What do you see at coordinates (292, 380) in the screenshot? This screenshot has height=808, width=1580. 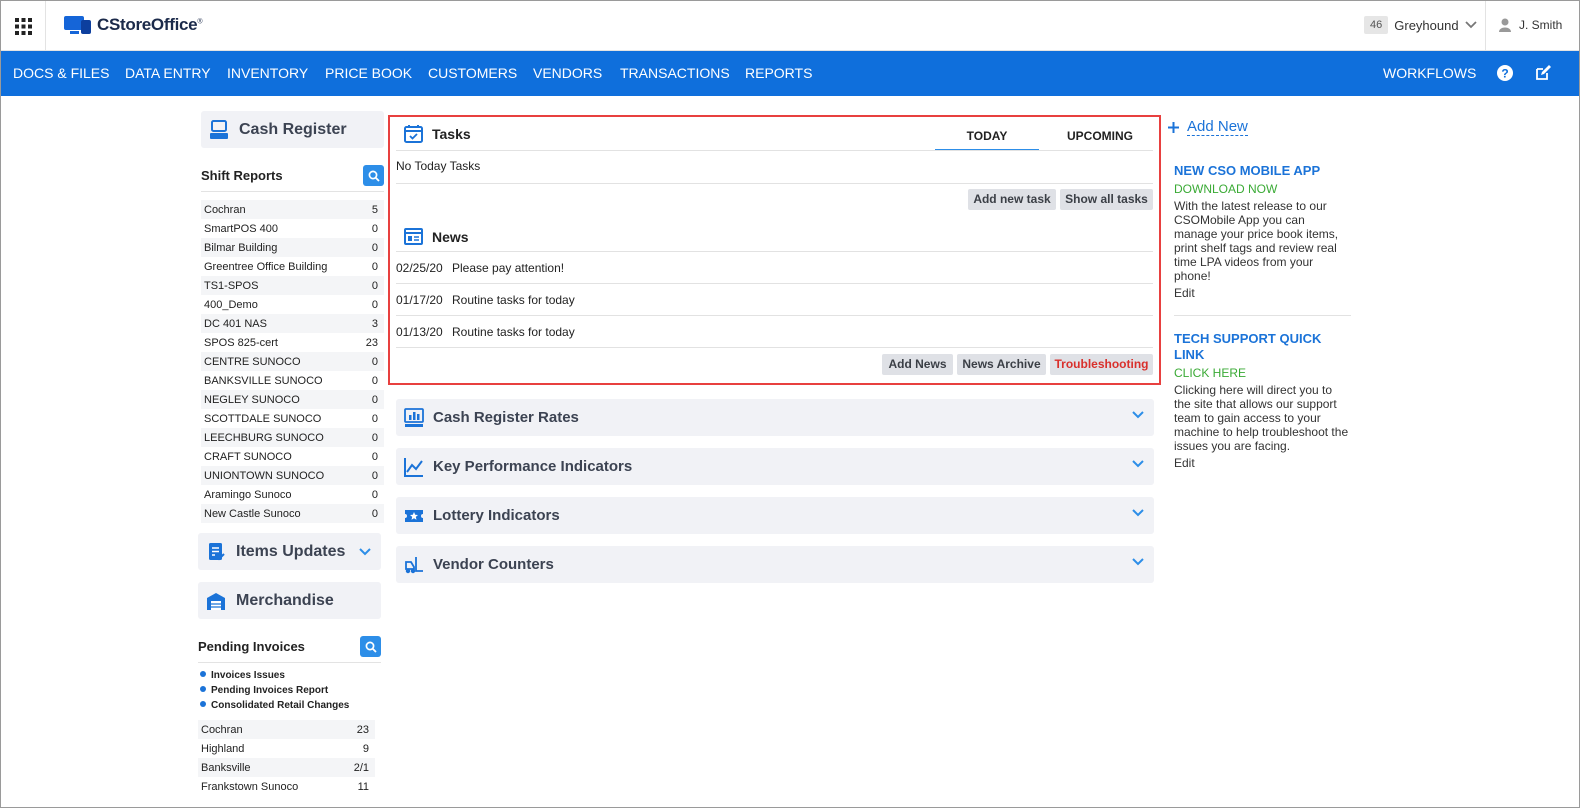 I see `list-item: BANKSVILLE SUNOCO 0` at bounding box center [292, 380].